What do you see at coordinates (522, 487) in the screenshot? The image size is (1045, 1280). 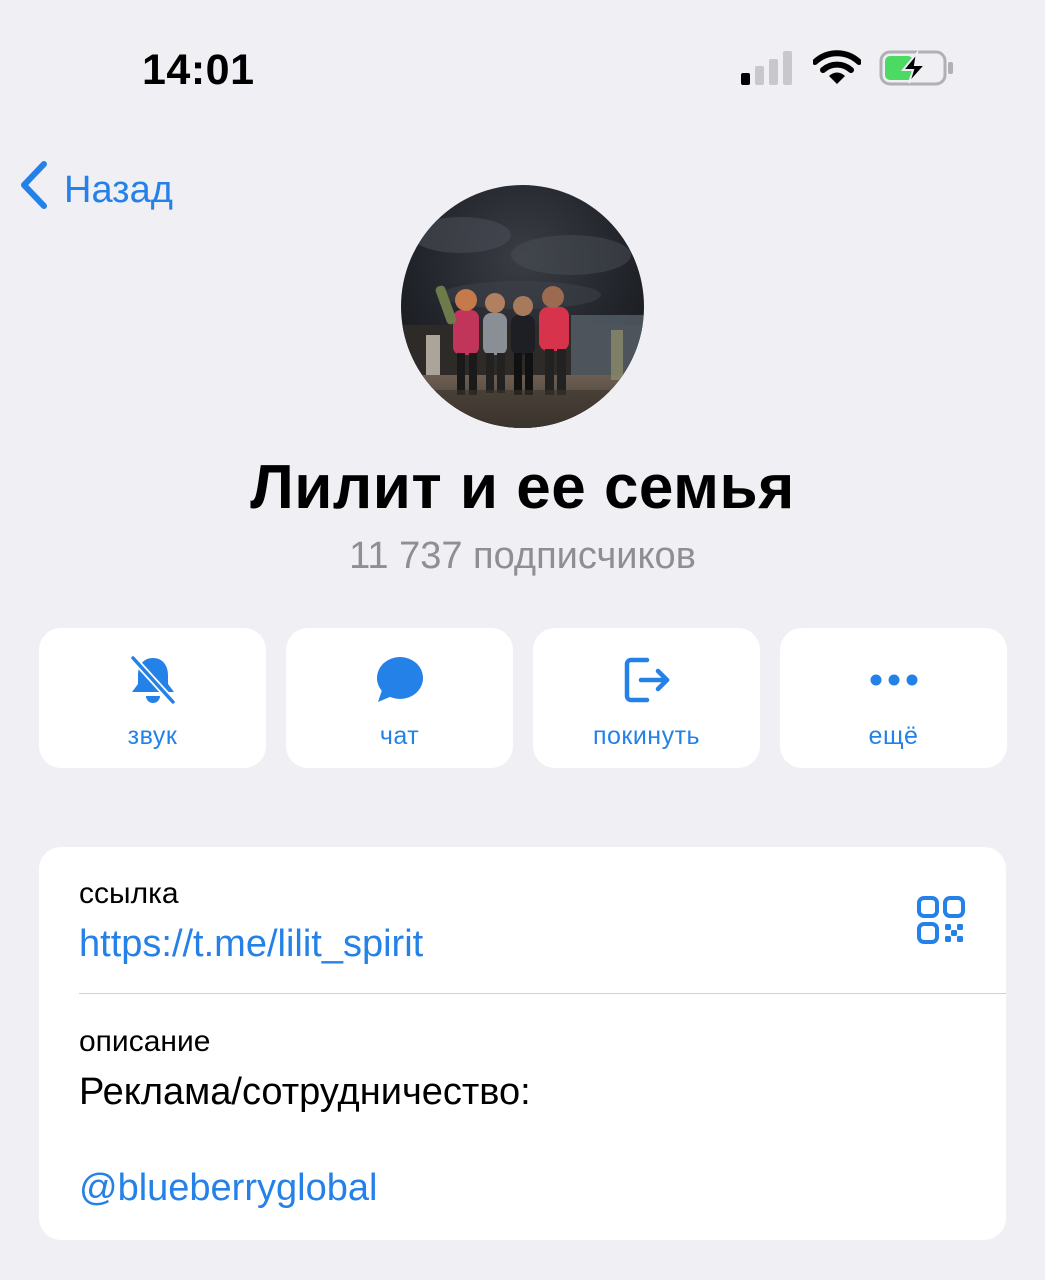 I see `channel-title: Лилит и ее семья` at bounding box center [522, 487].